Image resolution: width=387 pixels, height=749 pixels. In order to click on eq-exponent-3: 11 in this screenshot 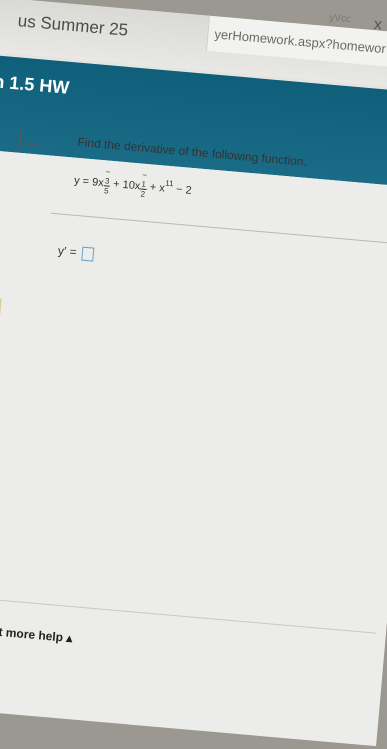, I will do `click(169, 183)`.